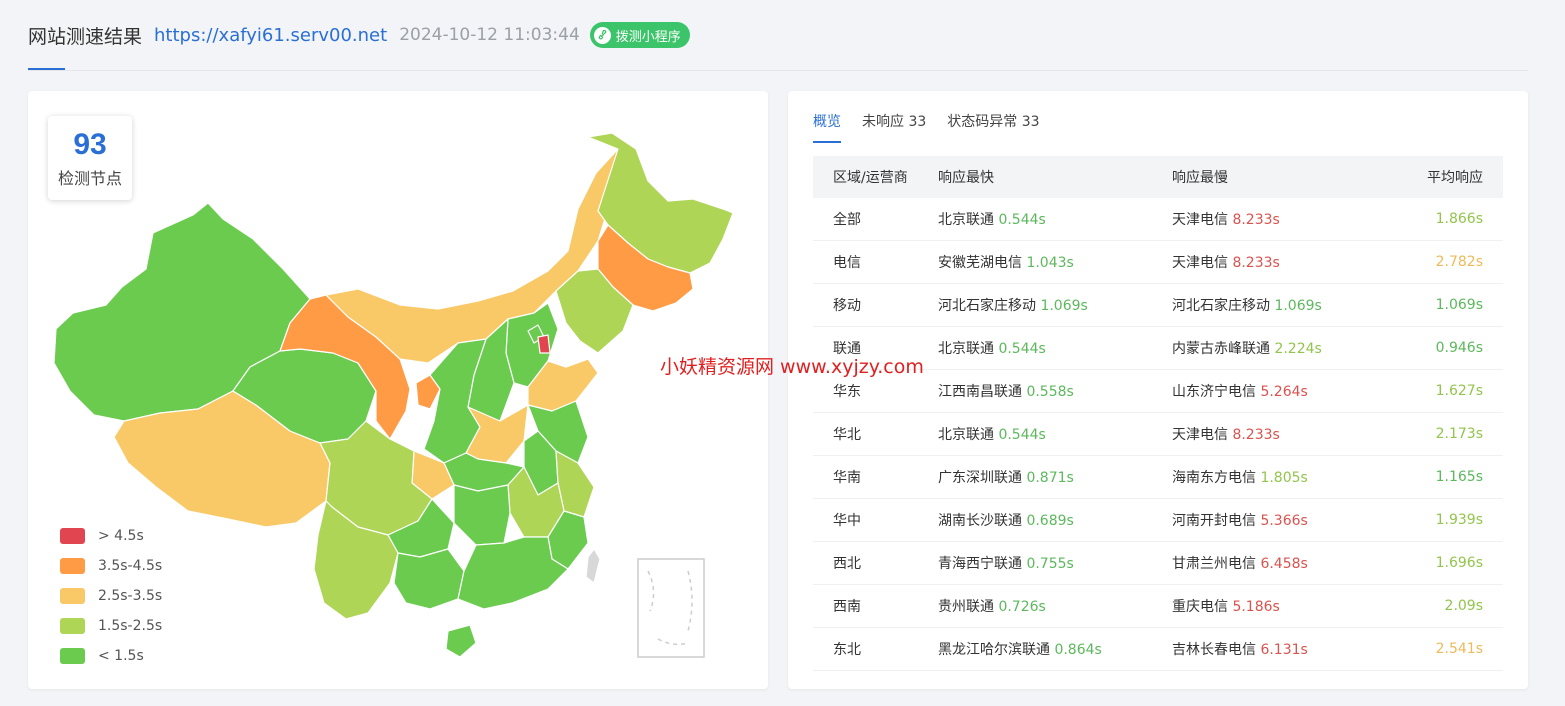 The width and height of the screenshot is (1565, 706). What do you see at coordinates (1298, 306) in the screenshot?
I see `slowest-time: 1.069s` at bounding box center [1298, 306].